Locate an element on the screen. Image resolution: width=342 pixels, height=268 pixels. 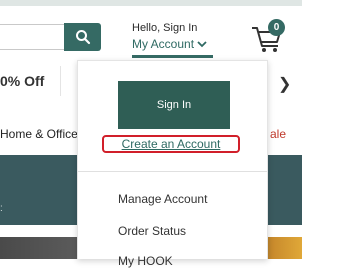
nav-sale: ale is located at coordinates (278, 134).